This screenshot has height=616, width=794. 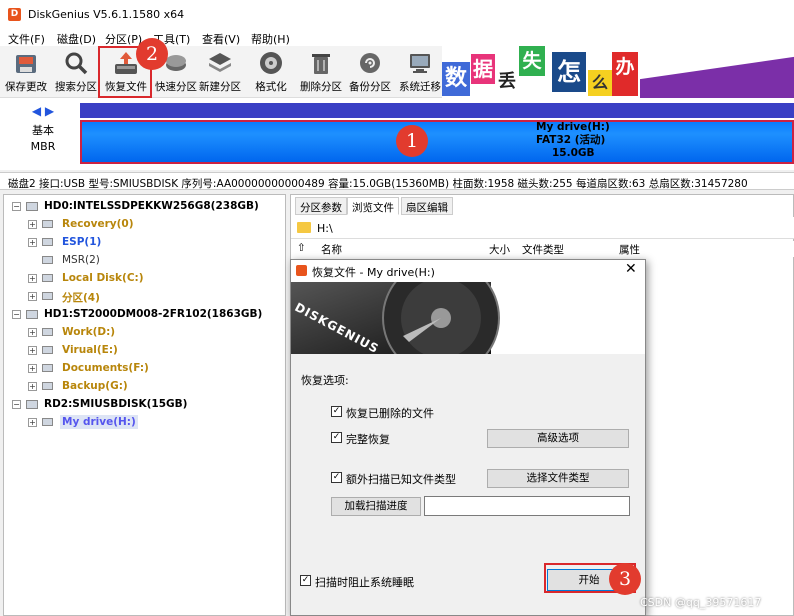 What do you see at coordinates (305, 580) in the screenshot?
I see `prevent-sleep-checkbox: ✓` at bounding box center [305, 580].